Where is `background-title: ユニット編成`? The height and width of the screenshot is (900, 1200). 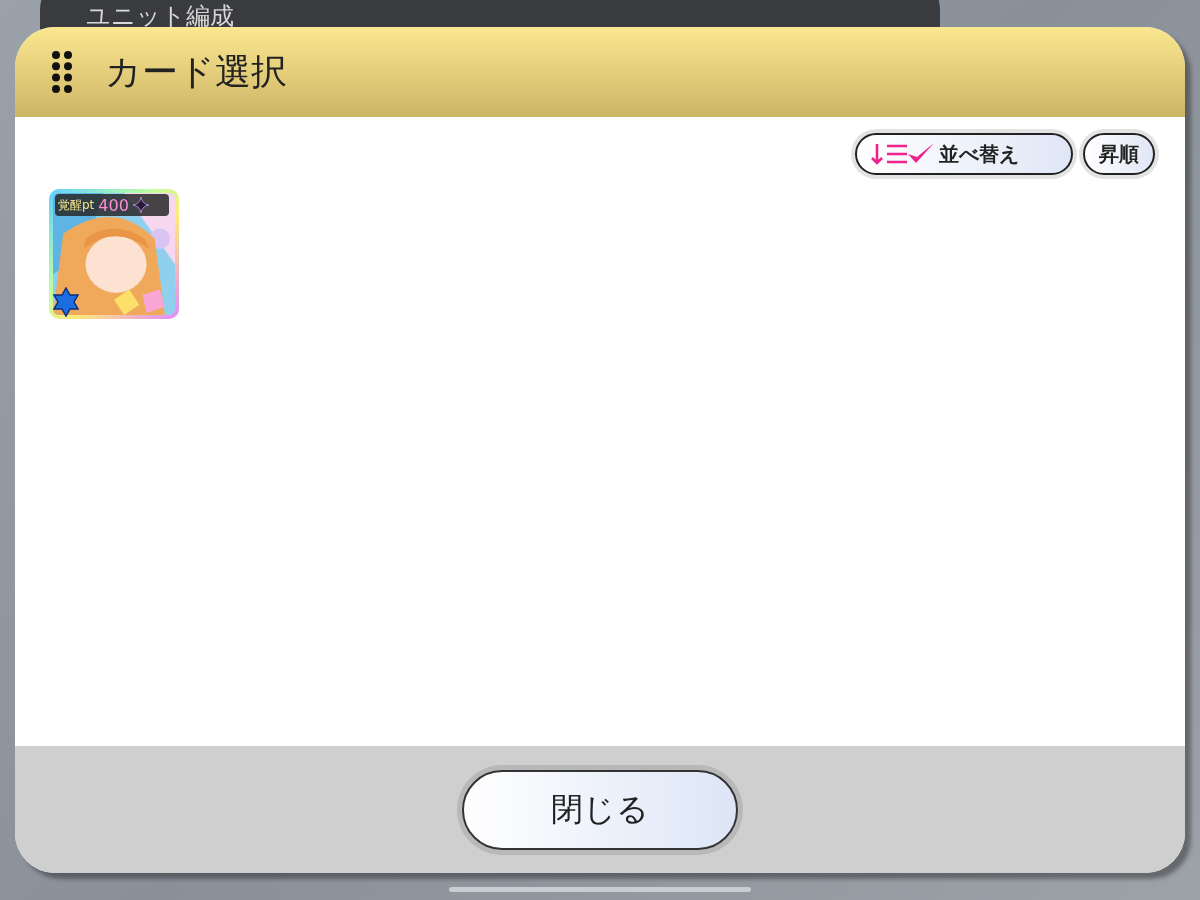
background-title: ユニット編成 is located at coordinates (160, 16).